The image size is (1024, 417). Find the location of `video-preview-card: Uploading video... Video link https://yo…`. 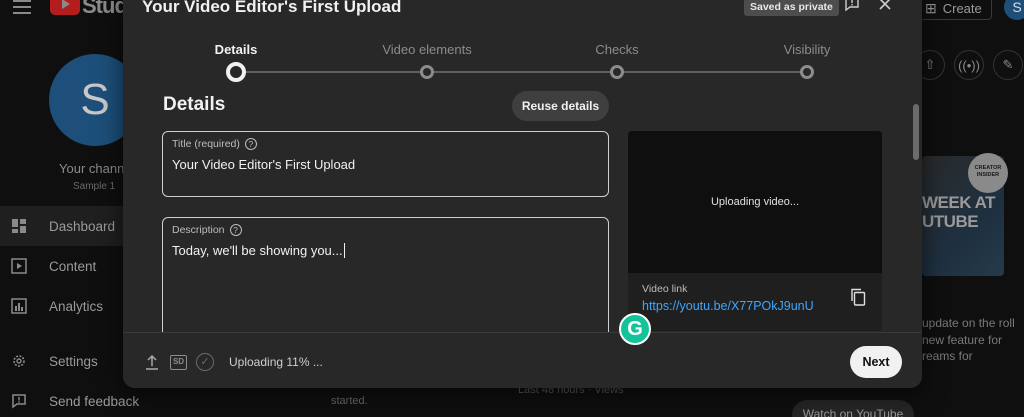

video-preview-card: Uploading video... Video link https://yo… is located at coordinates (755, 231).